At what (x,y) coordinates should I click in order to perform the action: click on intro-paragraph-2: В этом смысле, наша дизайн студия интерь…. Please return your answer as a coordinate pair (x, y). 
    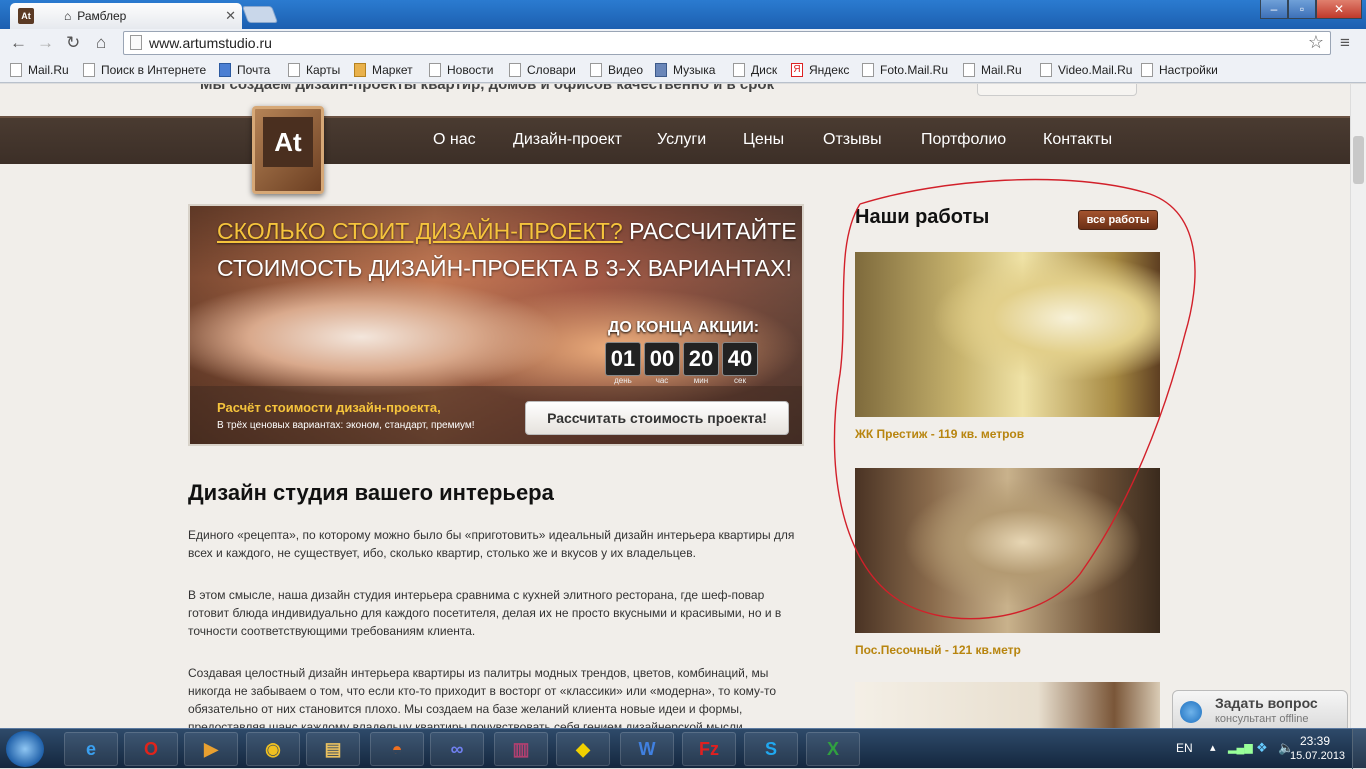
    Looking at the image, I should click on (485, 613).